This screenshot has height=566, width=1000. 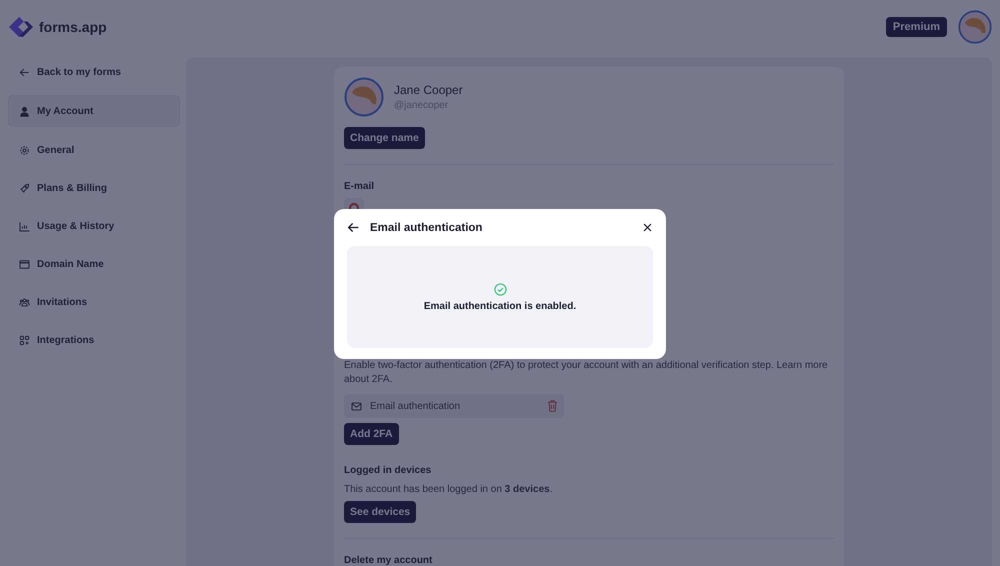 What do you see at coordinates (94, 188) in the screenshot?
I see `sidebar-item: Plans & Billing` at bounding box center [94, 188].